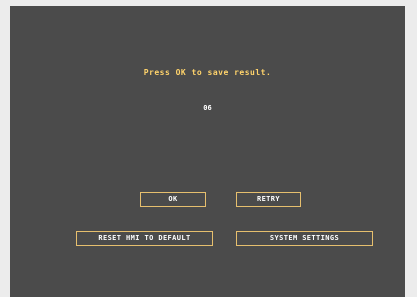  Describe the element at coordinates (304, 238) in the screenshot. I see `system-settings-button: SYSTEM SETTINGS` at that location.